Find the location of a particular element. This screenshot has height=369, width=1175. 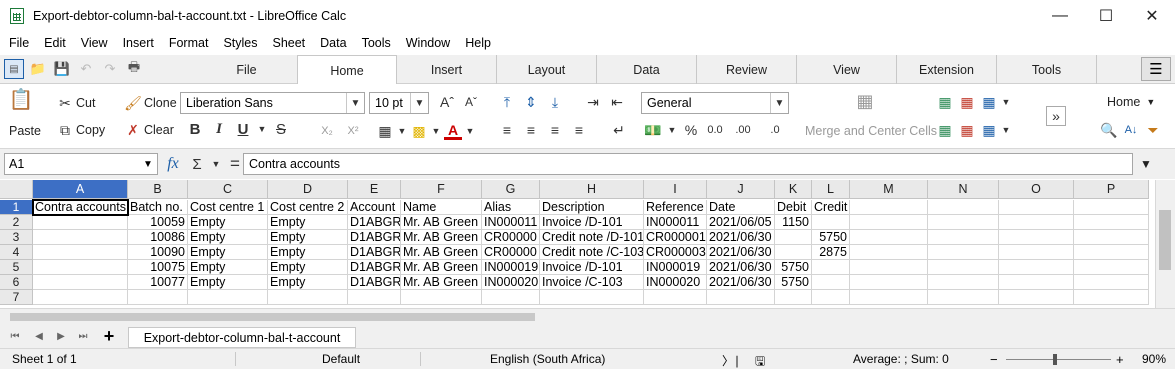

cell-i2: IN000011 is located at coordinates (675, 222).